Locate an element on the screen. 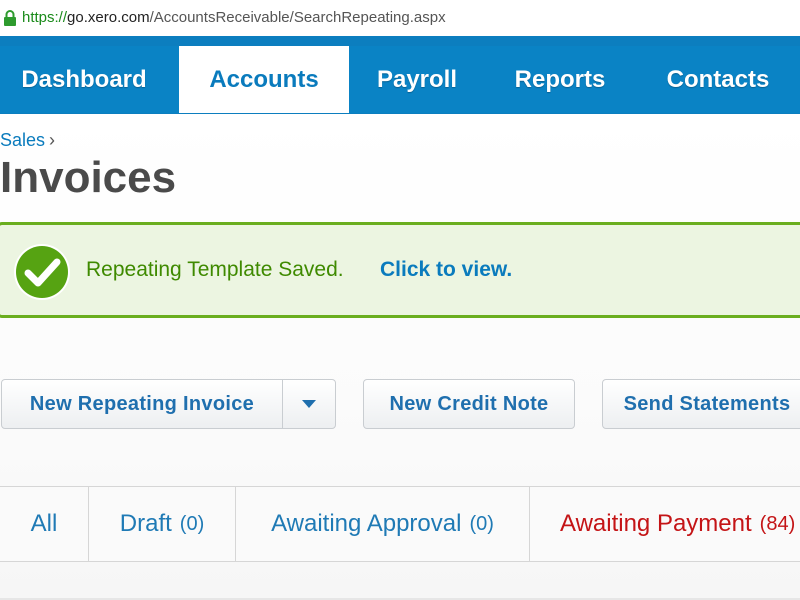  page-title: Invoices is located at coordinates (88, 177).